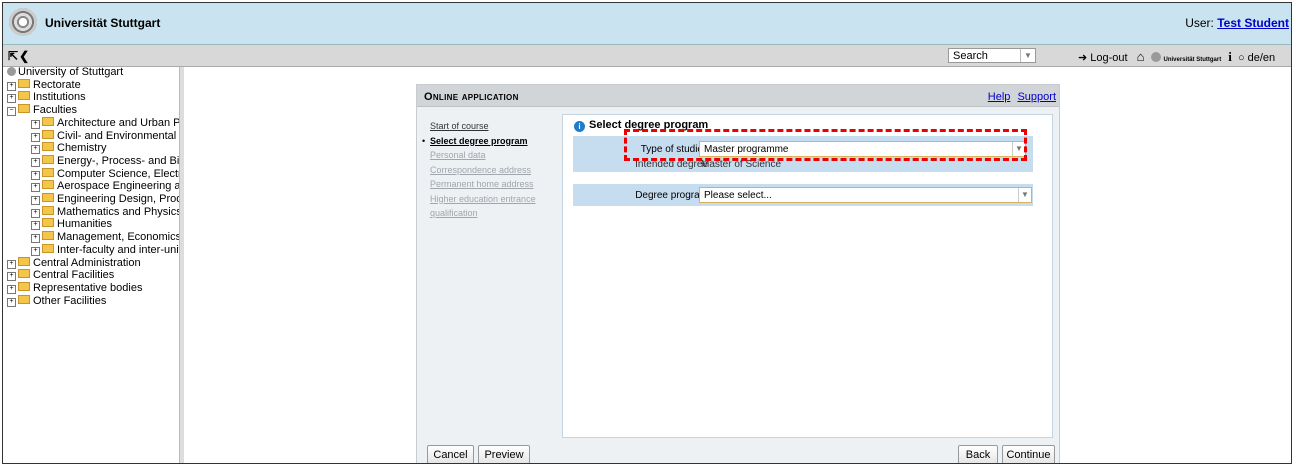 Image resolution: width=1296 pixels, height=467 pixels. What do you see at coordinates (74, 275) in the screenshot?
I see `tree-node-label: Central Facilities` at bounding box center [74, 275].